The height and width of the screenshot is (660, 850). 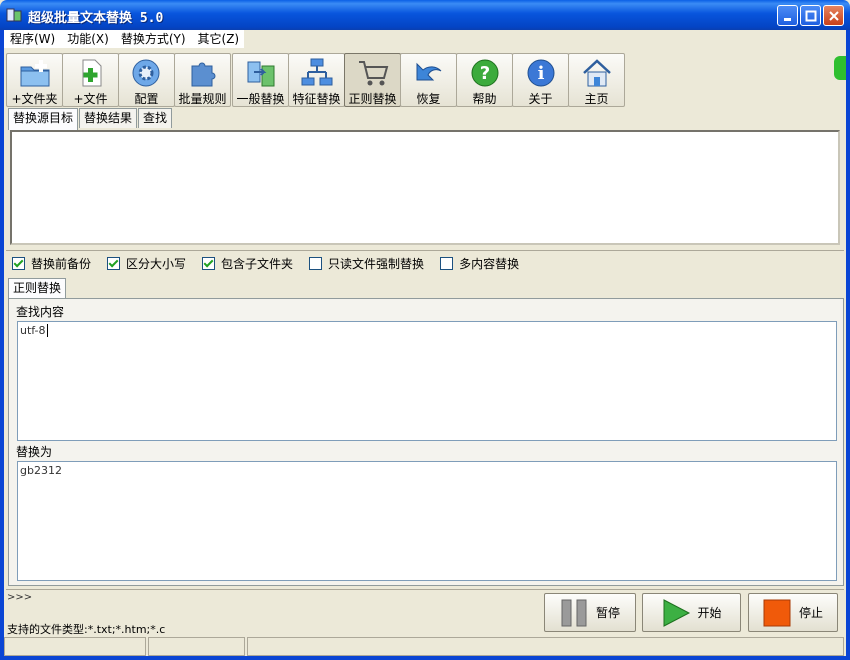 What do you see at coordinates (108, 118) in the screenshot?
I see `tab-replace-result: 替换结果` at bounding box center [108, 118].